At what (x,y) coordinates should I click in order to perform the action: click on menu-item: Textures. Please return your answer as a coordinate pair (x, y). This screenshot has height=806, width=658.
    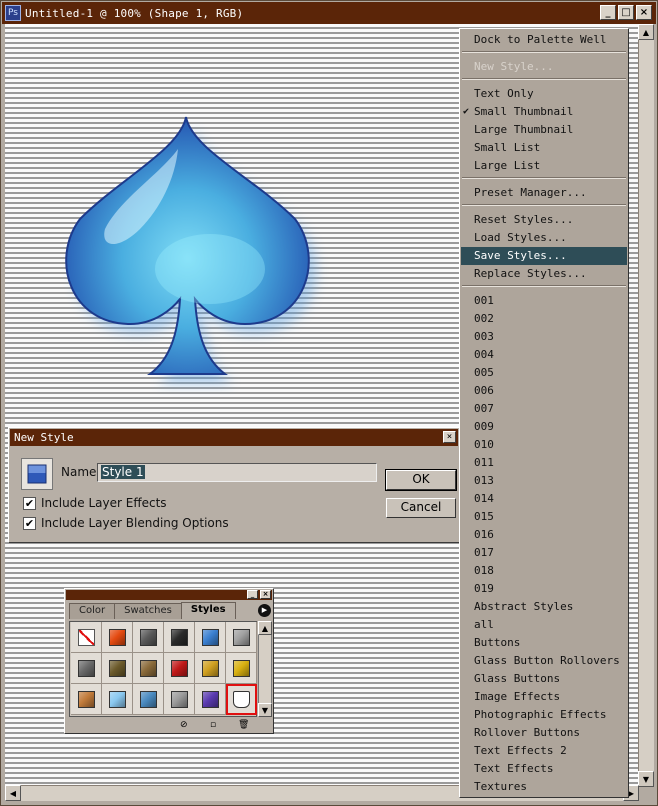
    Looking at the image, I should click on (544, 787).